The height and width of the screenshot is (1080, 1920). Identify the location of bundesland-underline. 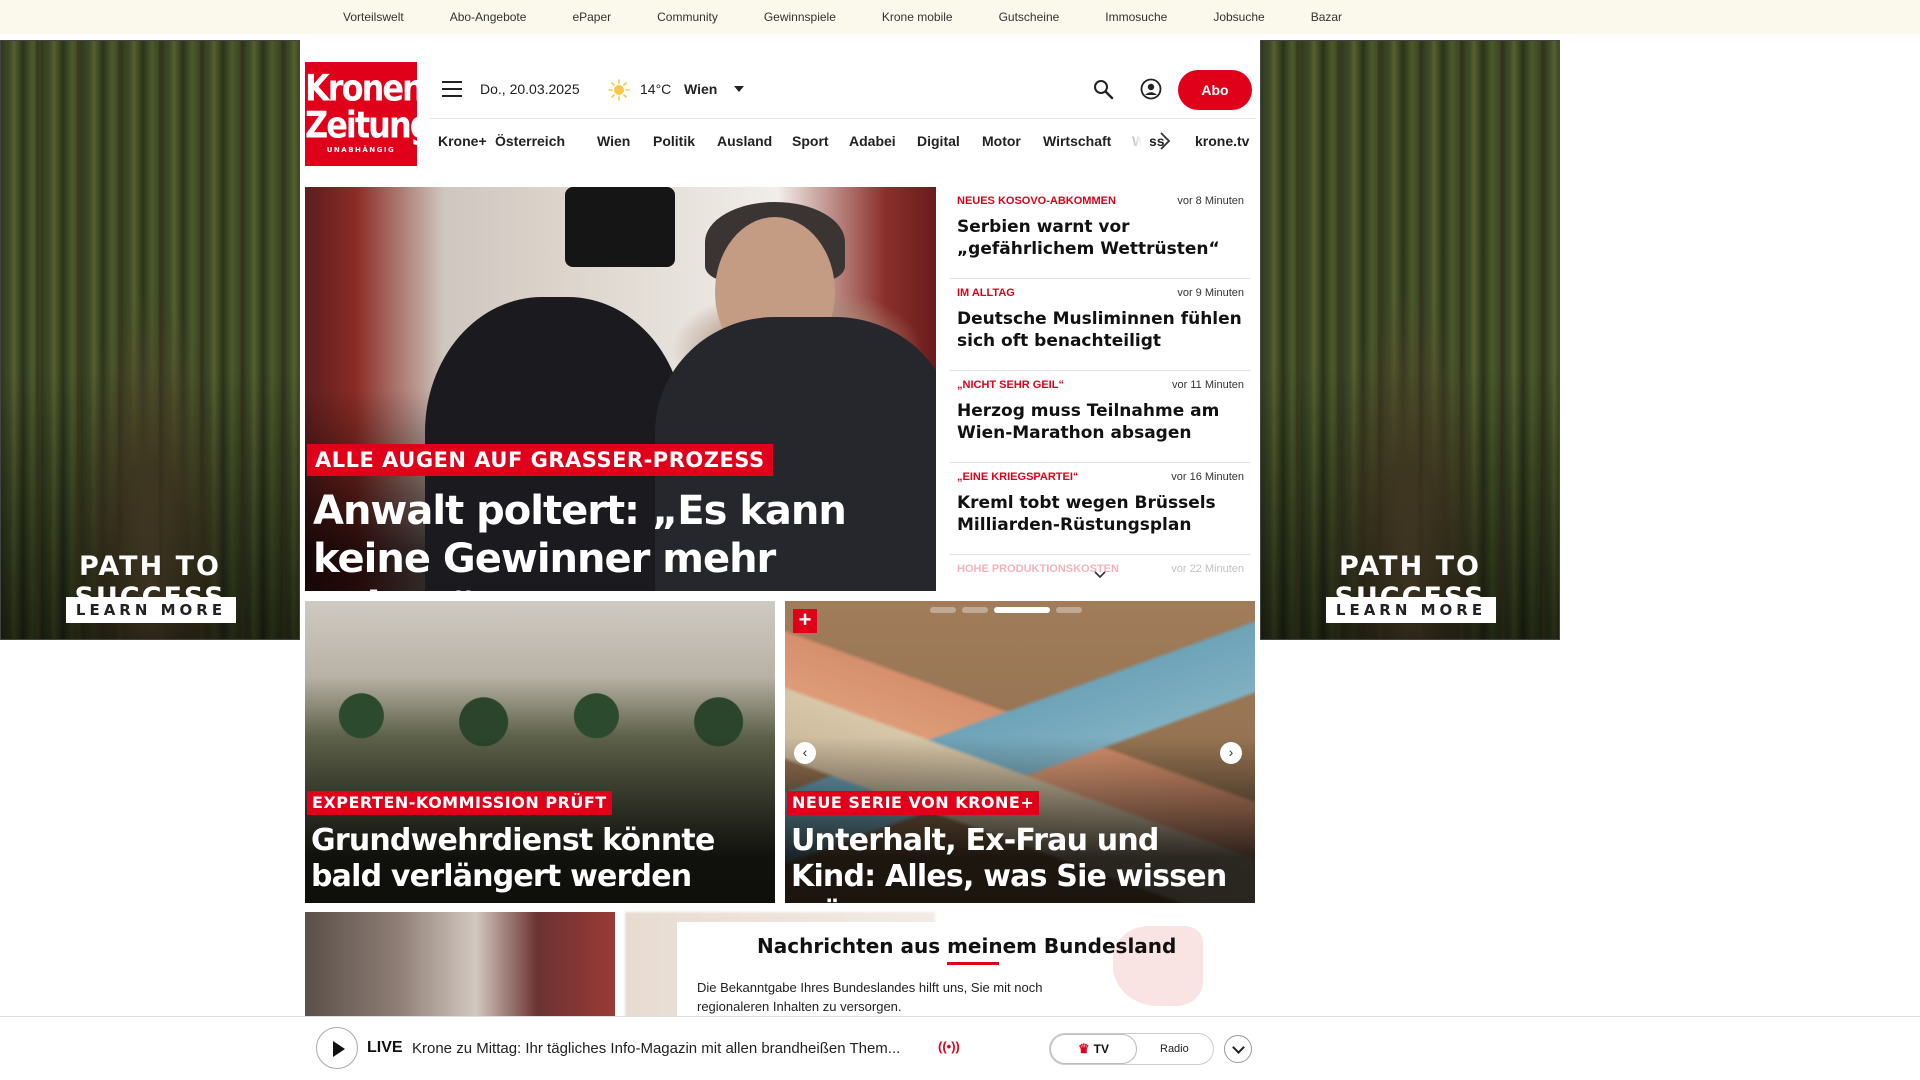
(973, 963).